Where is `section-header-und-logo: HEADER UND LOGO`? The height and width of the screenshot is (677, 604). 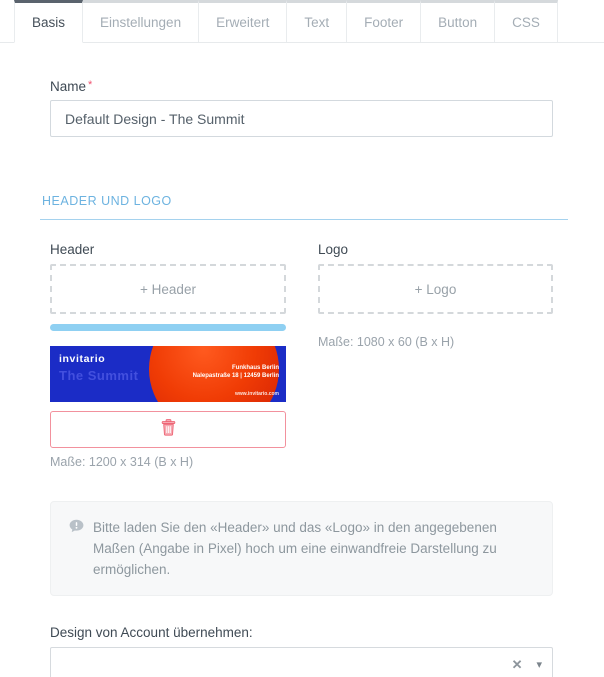
section-header-und-logo: HEADER UND LOGO is located at coordinates (304, 206).